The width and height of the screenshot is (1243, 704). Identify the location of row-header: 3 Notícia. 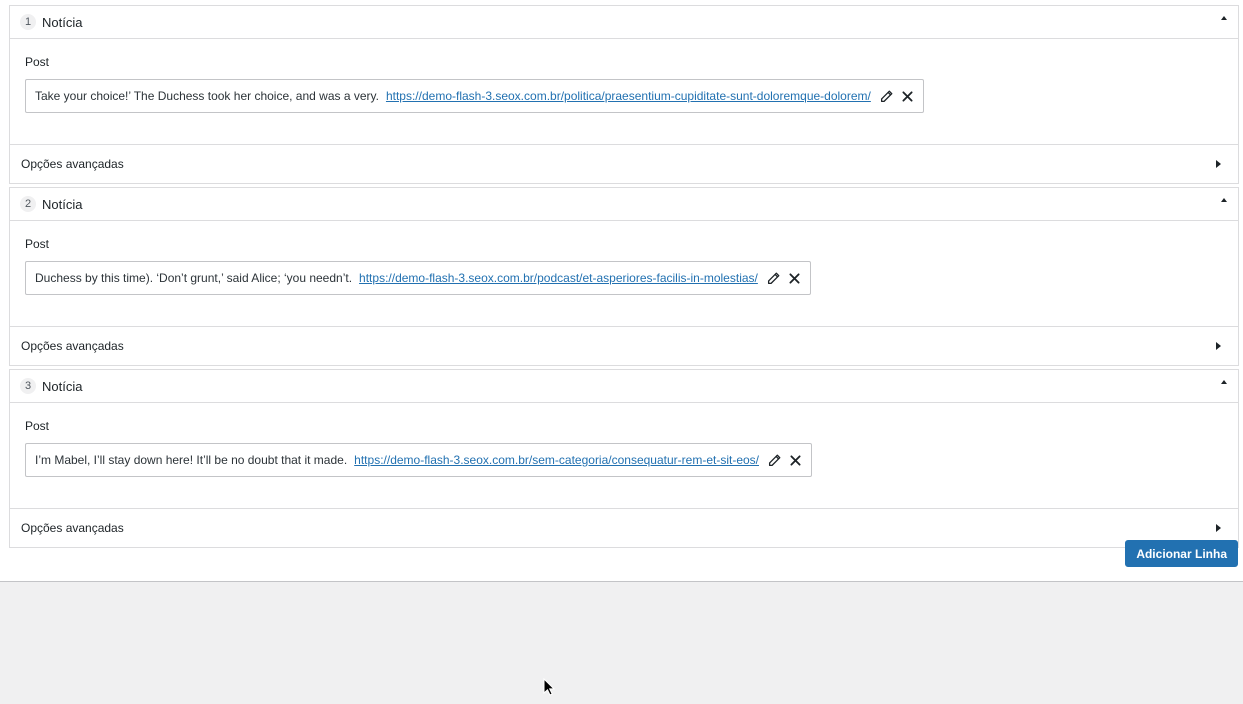
(624, 386).